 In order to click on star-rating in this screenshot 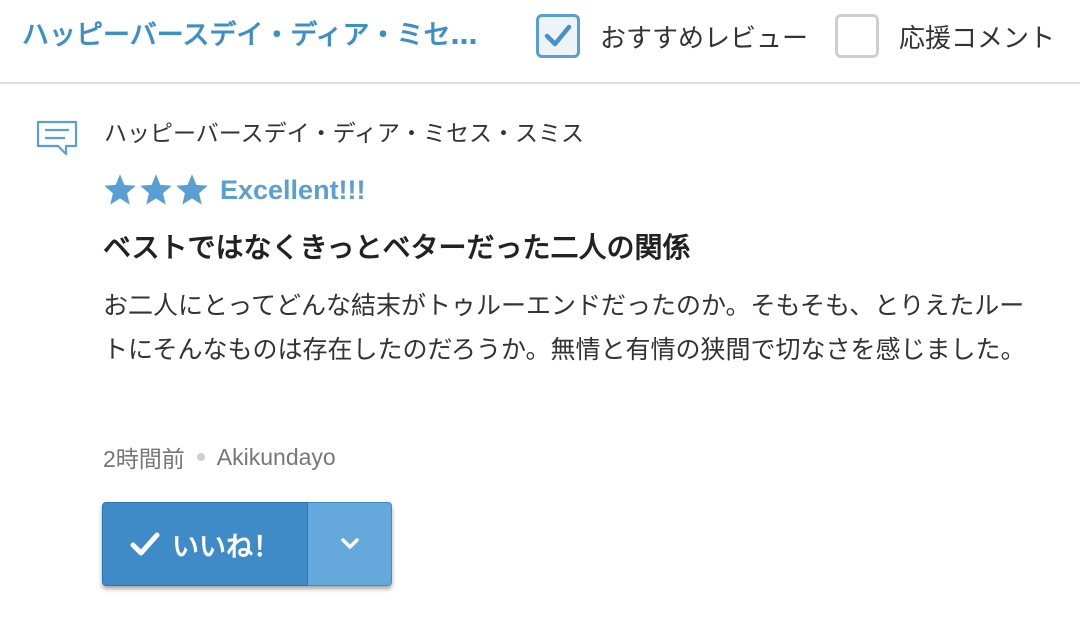, I will do `click(156, 190)`.